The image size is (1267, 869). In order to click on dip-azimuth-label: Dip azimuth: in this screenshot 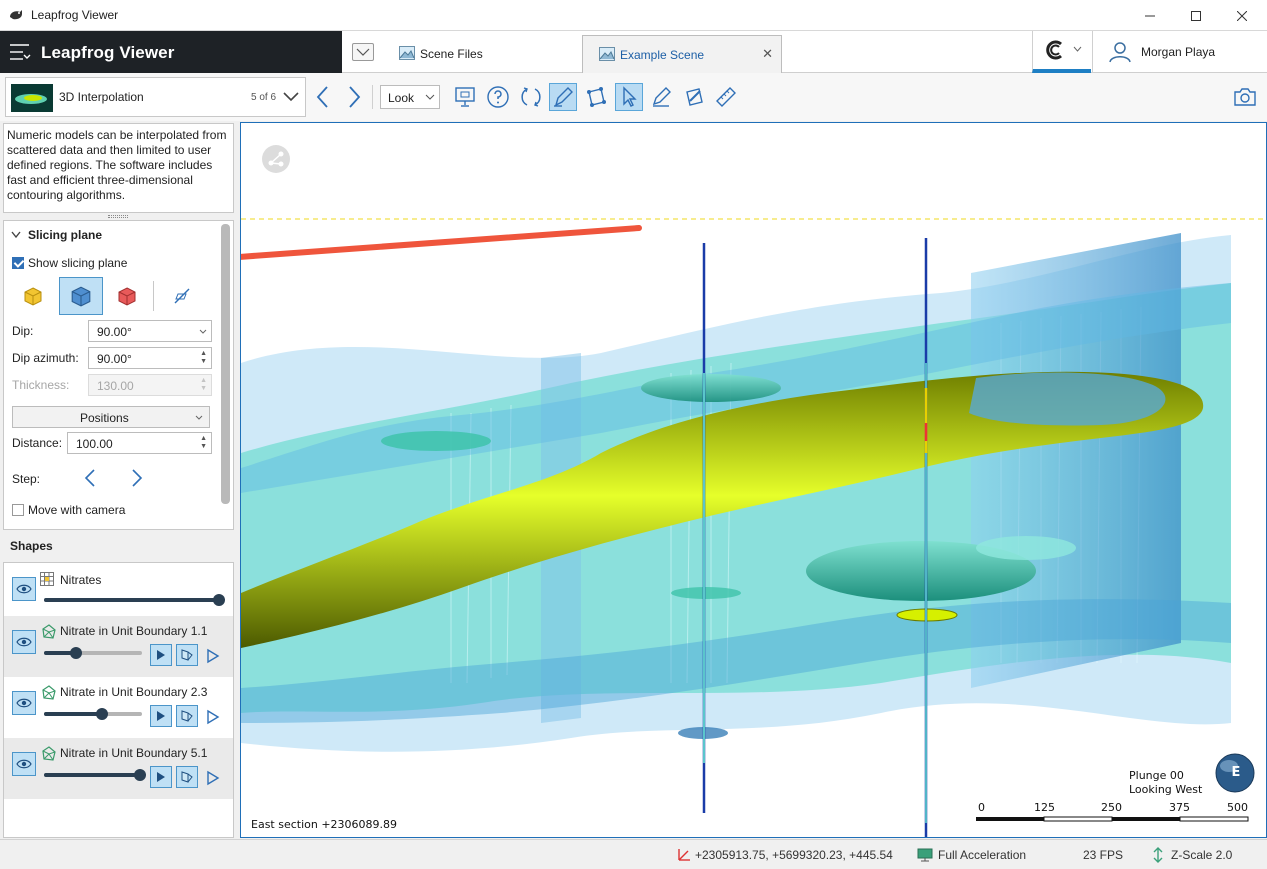, I will do `click(45, 358)`.